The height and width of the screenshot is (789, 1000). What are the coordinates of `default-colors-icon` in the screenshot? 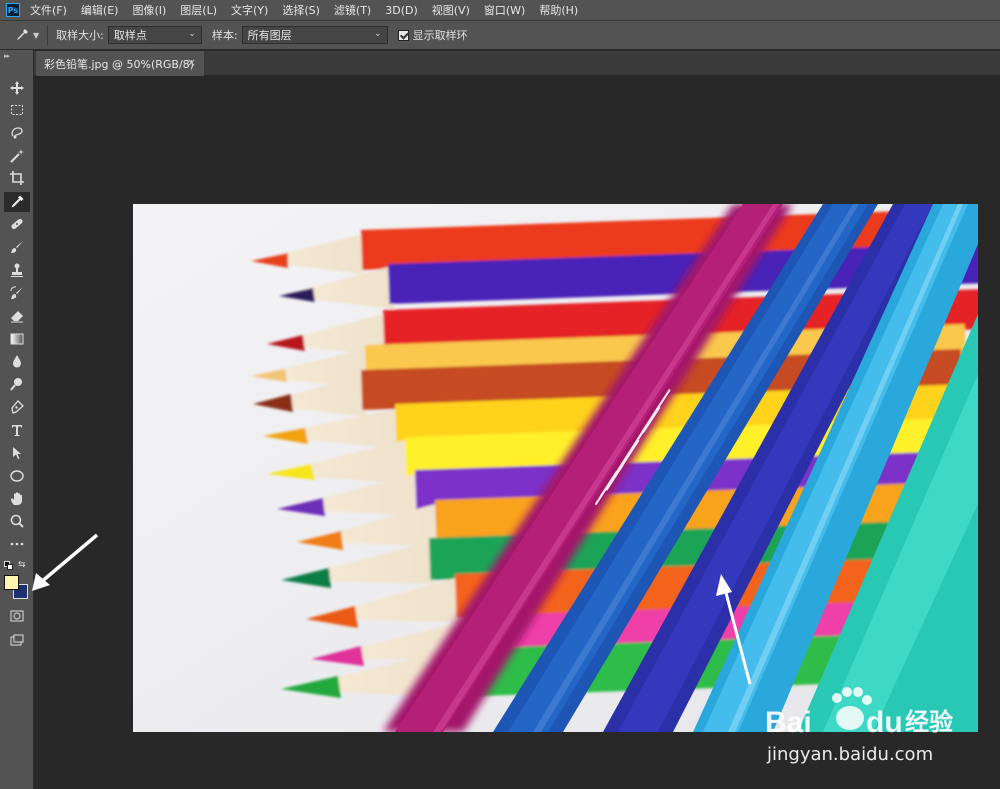 It's located at (8, 565).